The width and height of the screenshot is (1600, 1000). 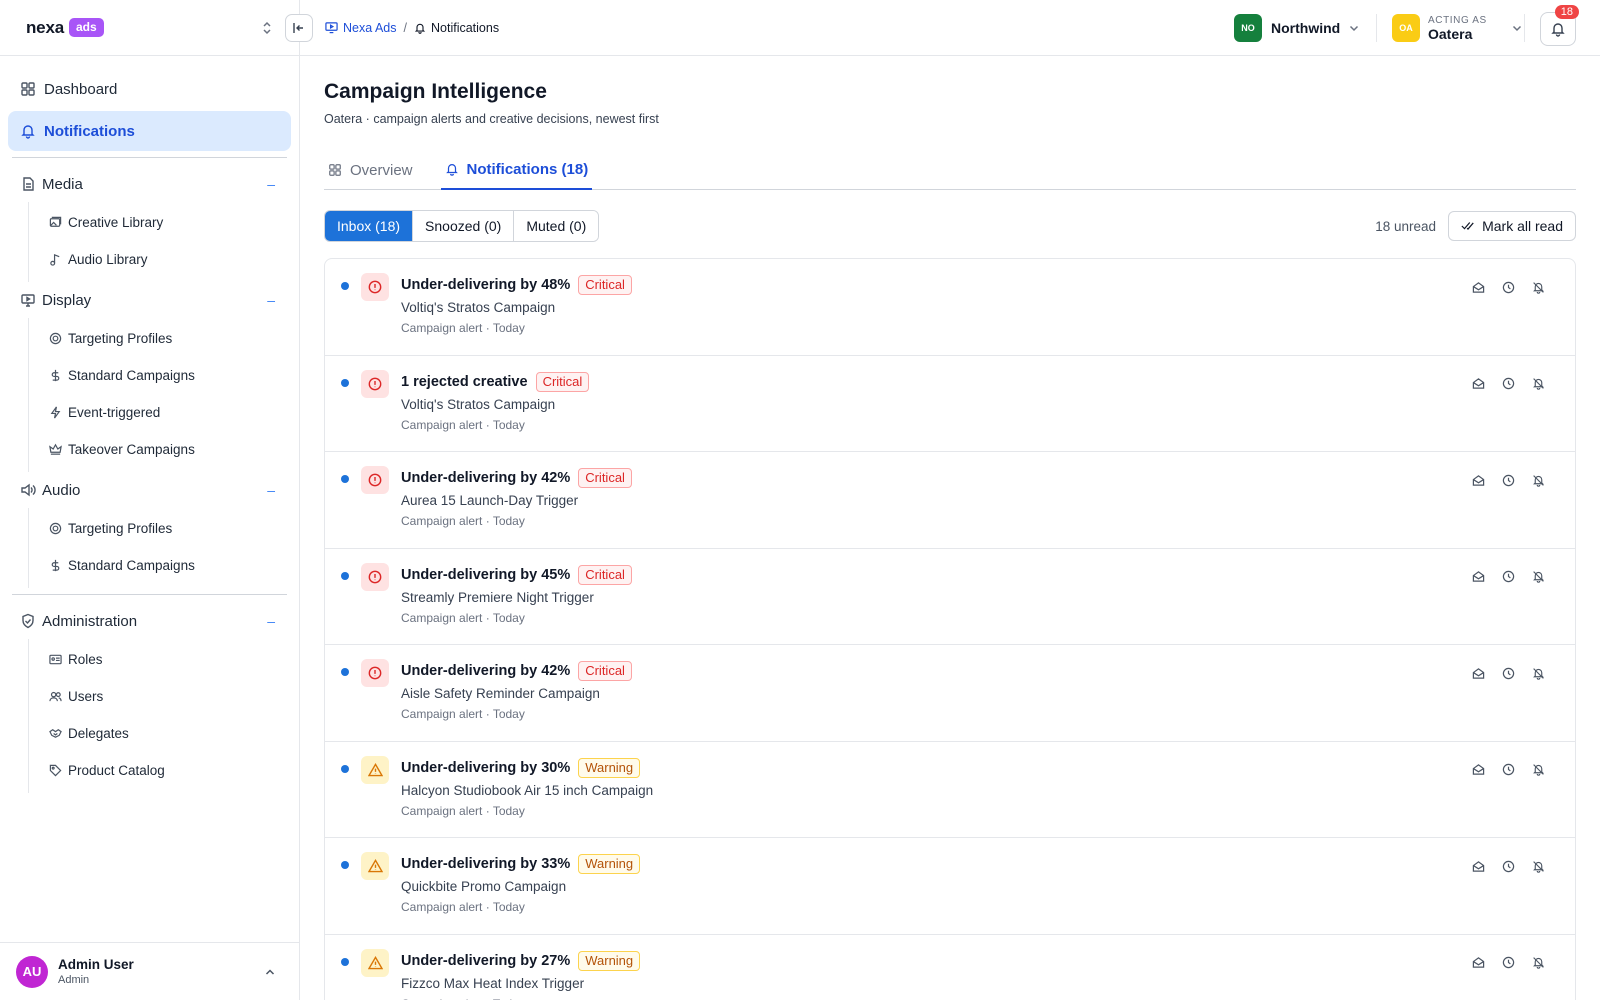 What do you see at coordinates (516, 671) in the screenshot?
I see `notification-title-line: Under-delivering by 42% Critical` at bounding box center [516, 671].